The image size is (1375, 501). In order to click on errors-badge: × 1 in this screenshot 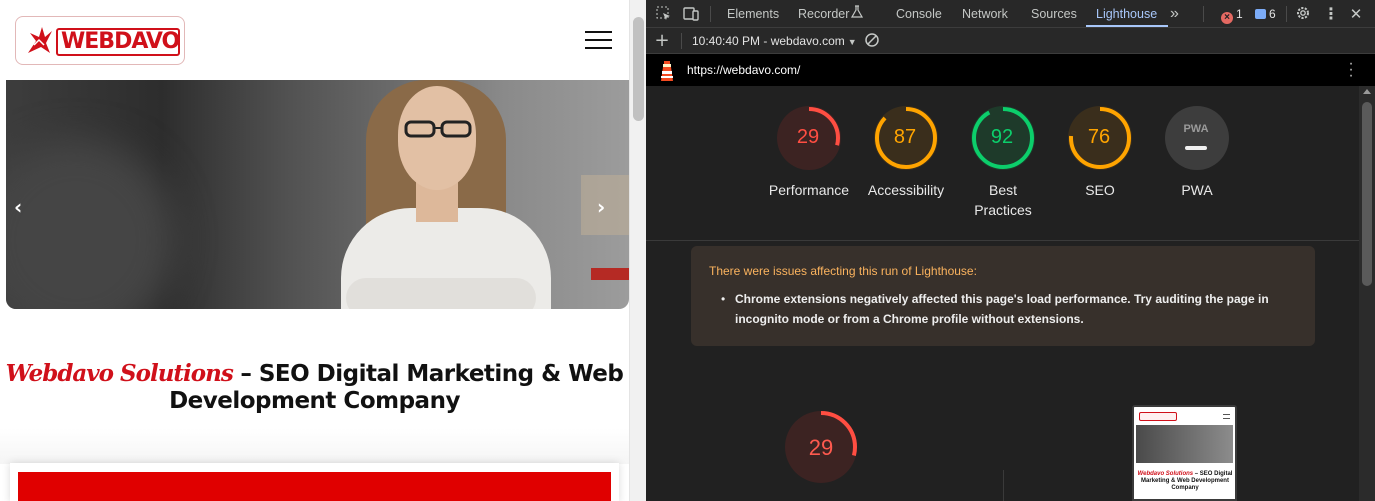, I will do `click(1232, 15)`.